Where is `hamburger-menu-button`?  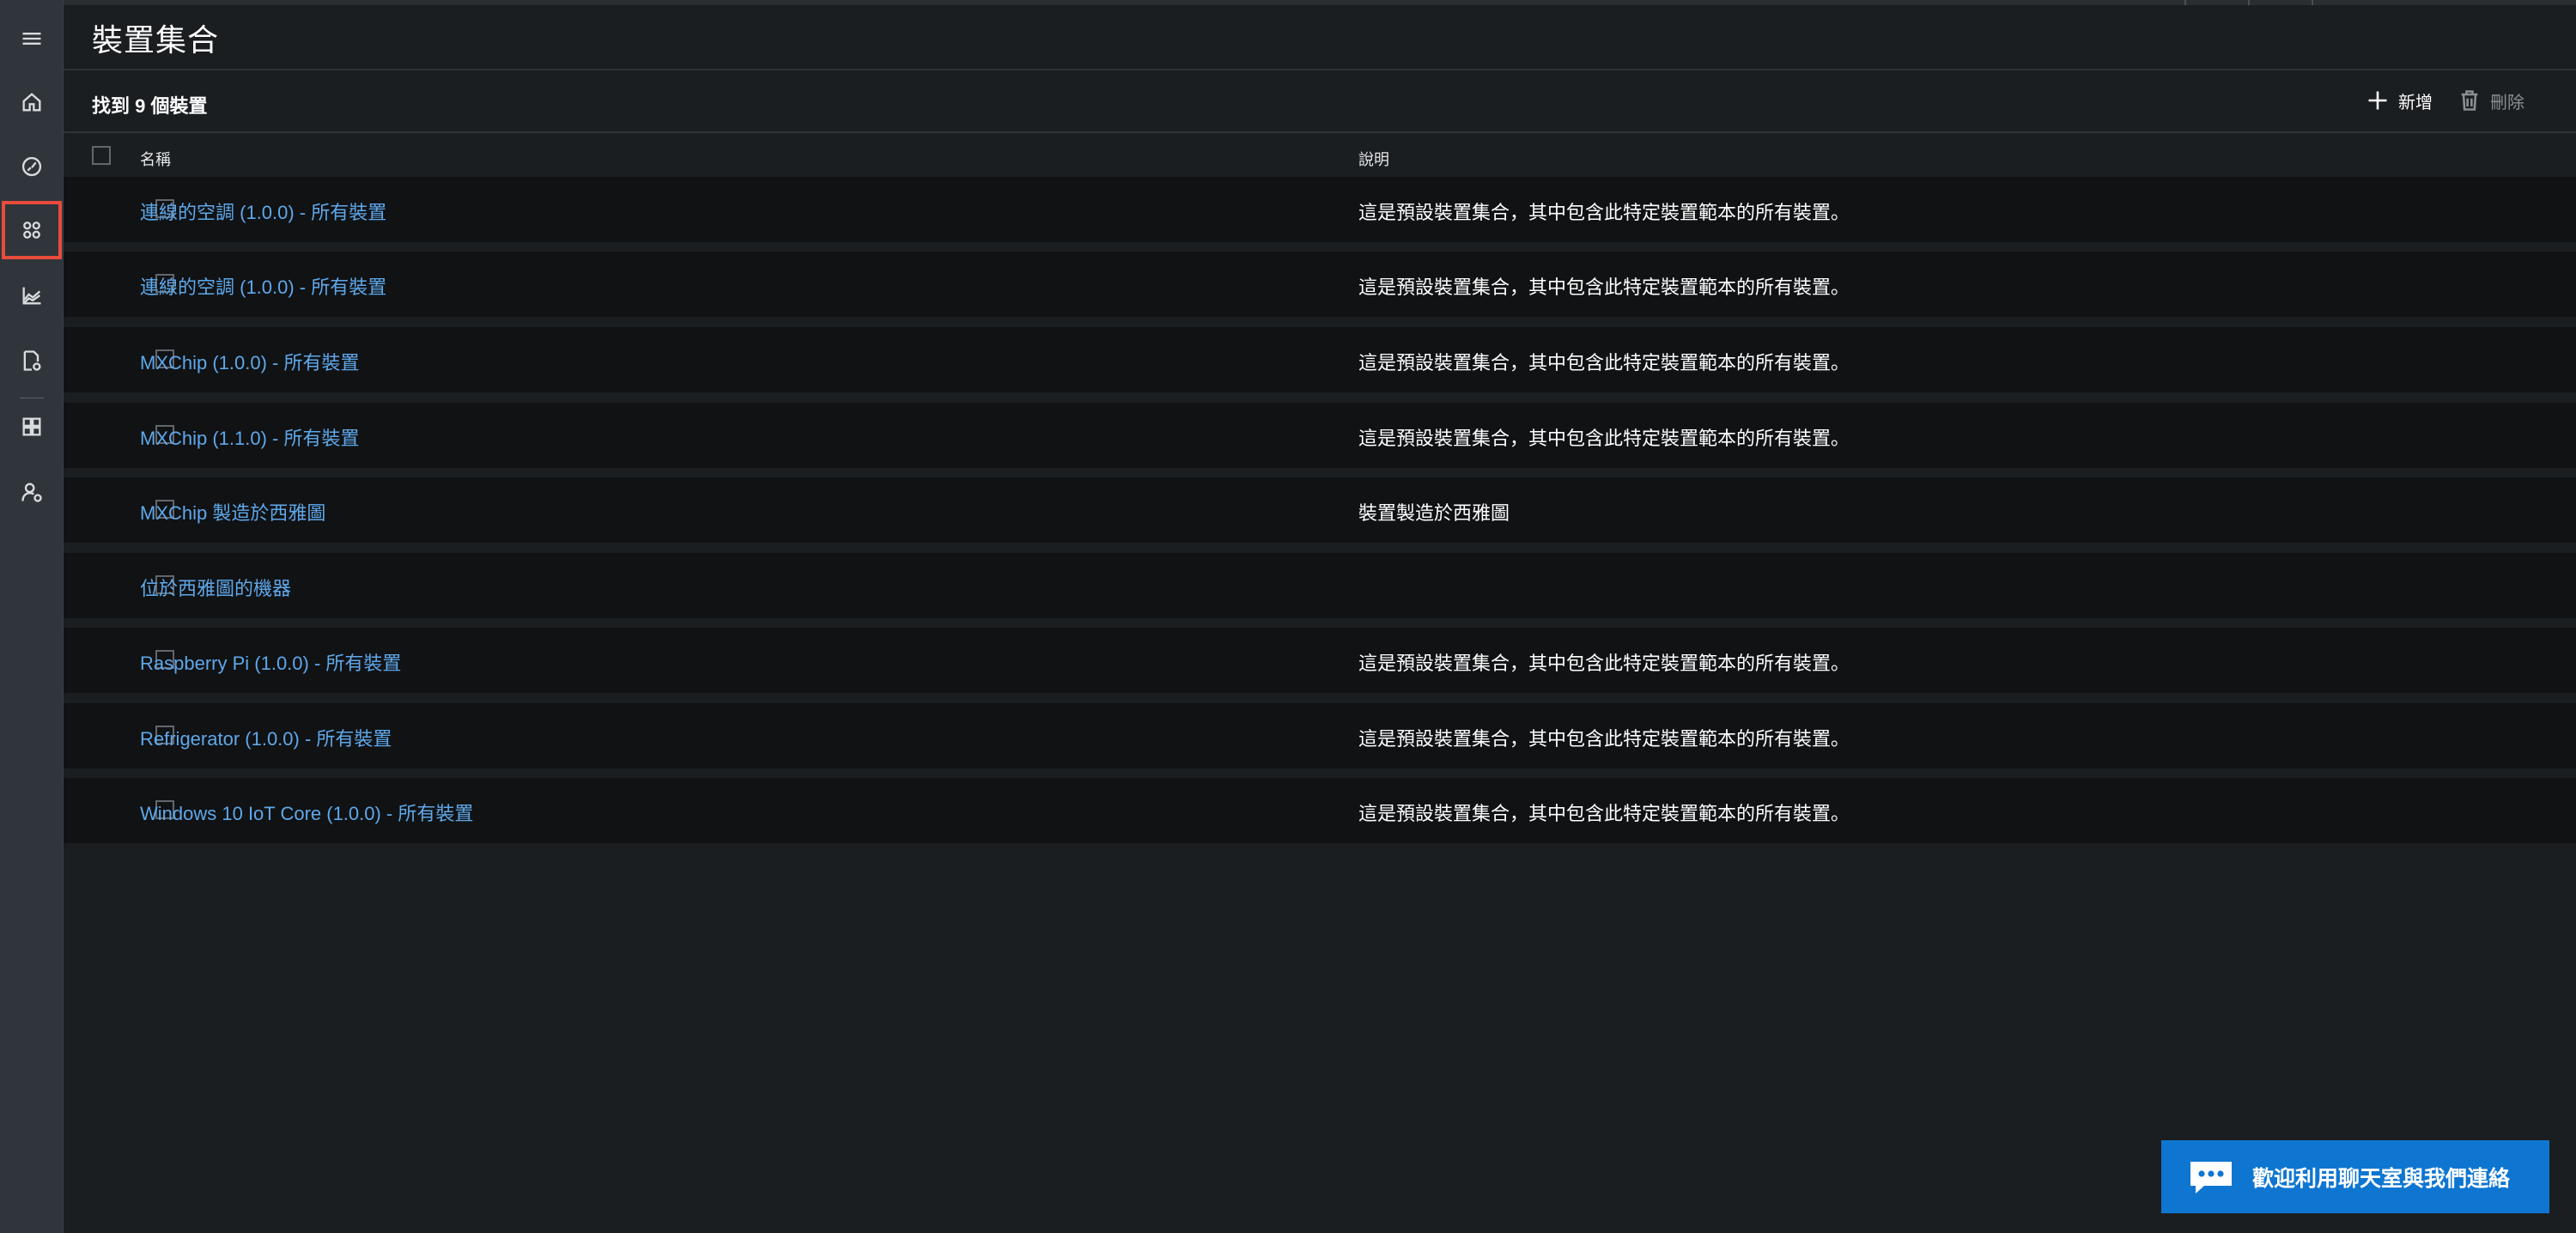
hamburger-menu-button is located at coordinates (32, 38).